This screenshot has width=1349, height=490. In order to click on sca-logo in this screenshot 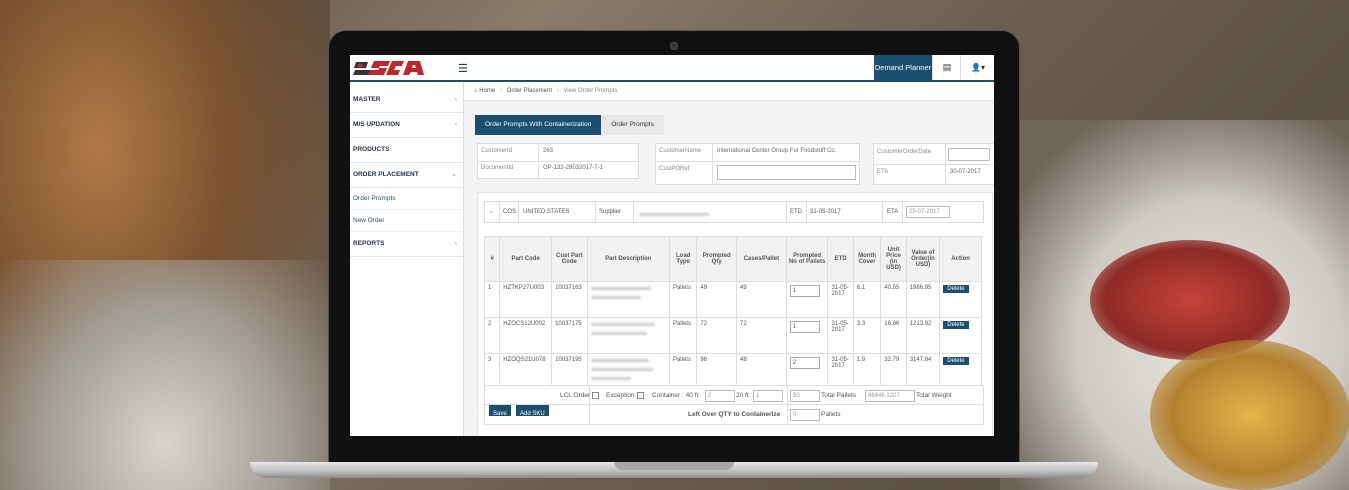, I will do `click(389, 67)`.